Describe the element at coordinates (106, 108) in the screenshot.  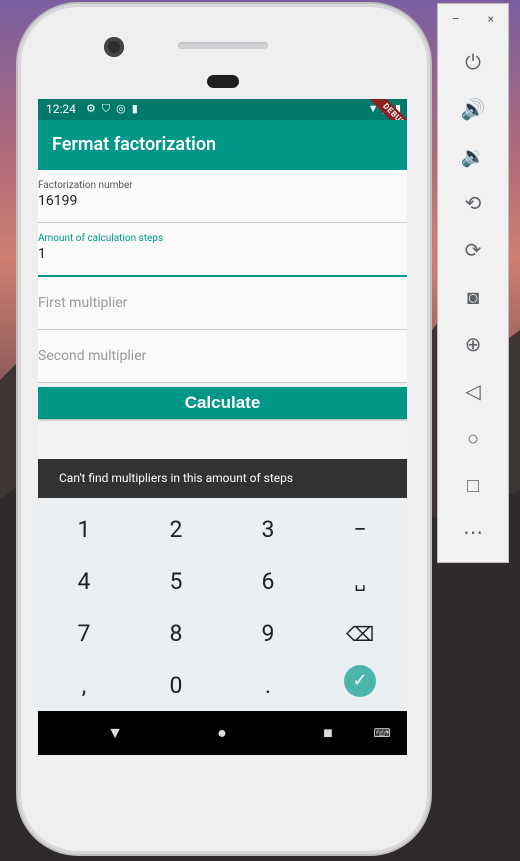
I see `shield-icon: ⛉` at that location.